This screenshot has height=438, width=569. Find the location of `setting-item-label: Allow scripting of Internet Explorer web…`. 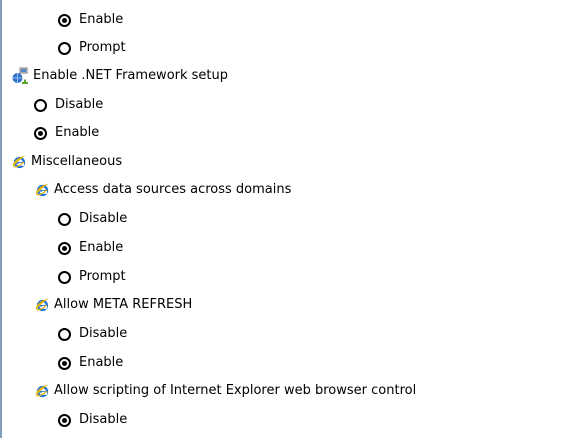

setting-item-label: Allow scripting of Internet Explorer web… is located at coordinates (235, 390).